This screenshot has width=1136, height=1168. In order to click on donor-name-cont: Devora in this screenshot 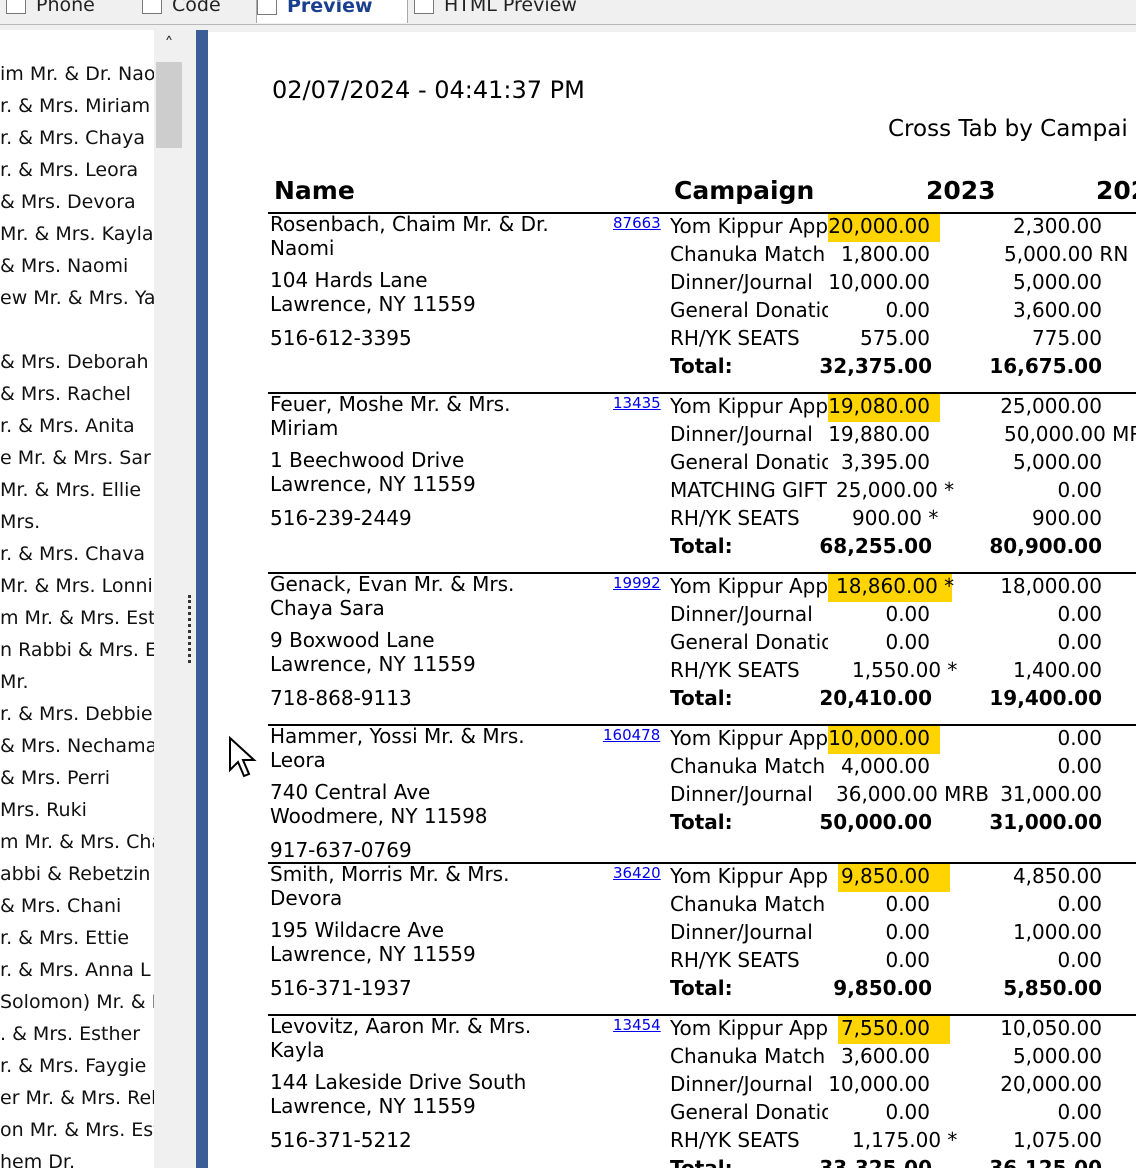, I will do `click(306, 898)`.